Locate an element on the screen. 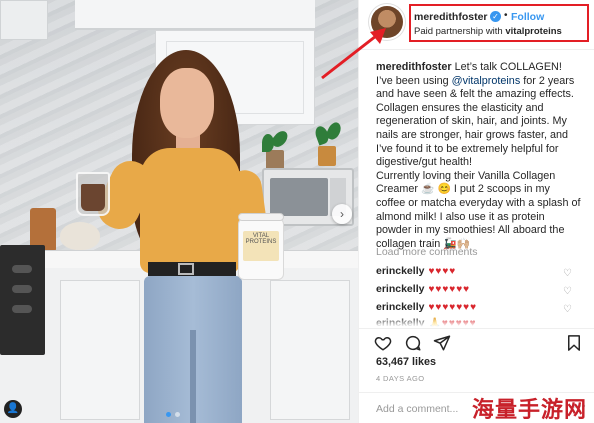  carousel-dots is located at coordinates (173, 414).